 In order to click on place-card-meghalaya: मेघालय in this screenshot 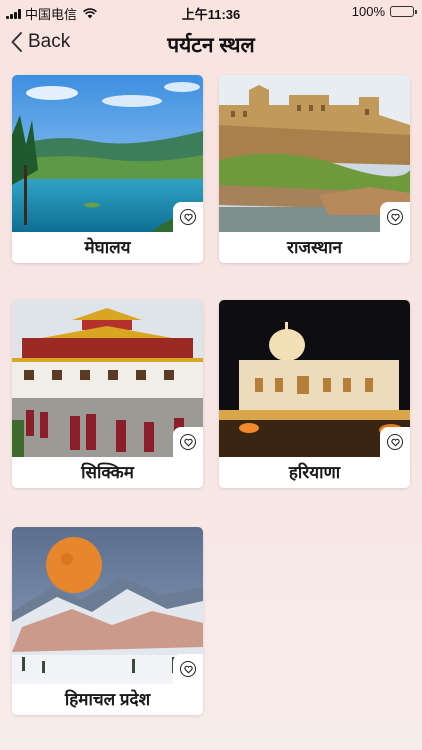, I will do `click(107, 169)`.